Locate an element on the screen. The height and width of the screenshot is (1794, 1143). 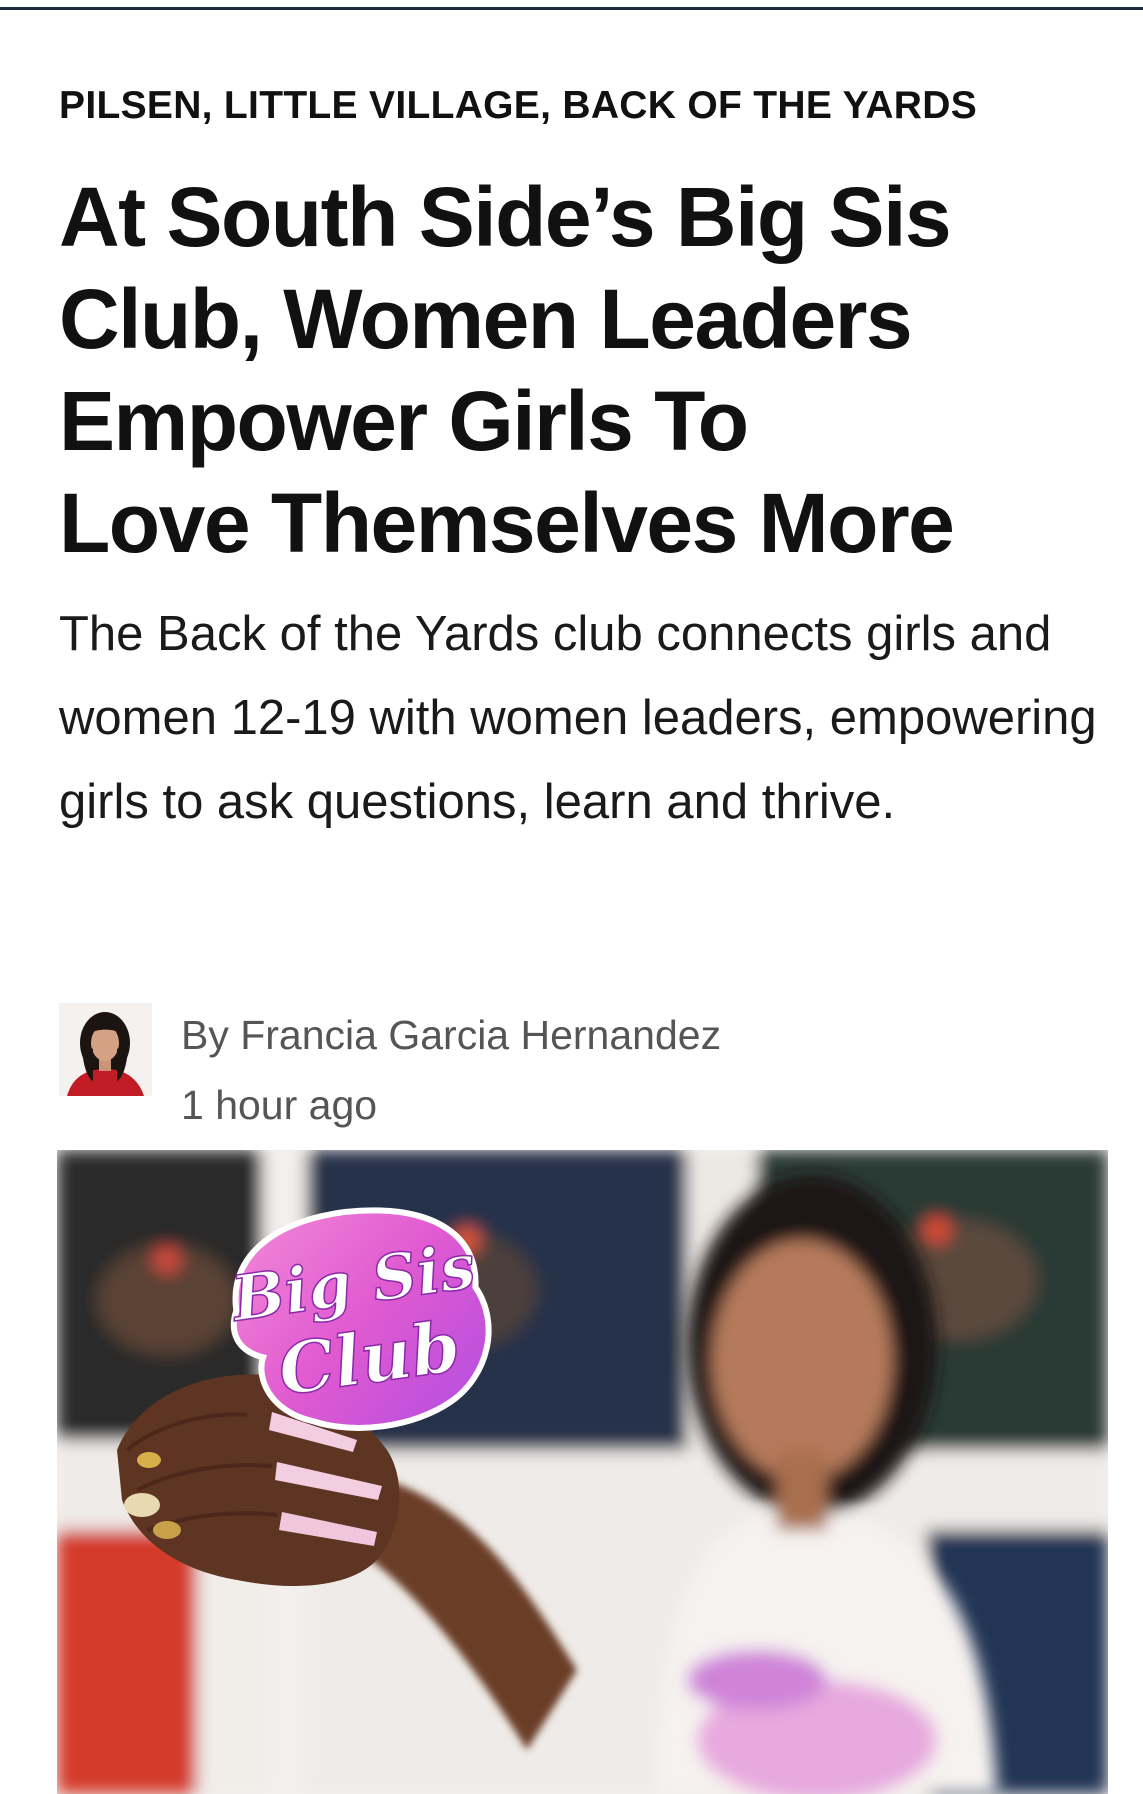
author-avatar is located at coordinates (105, 1049).